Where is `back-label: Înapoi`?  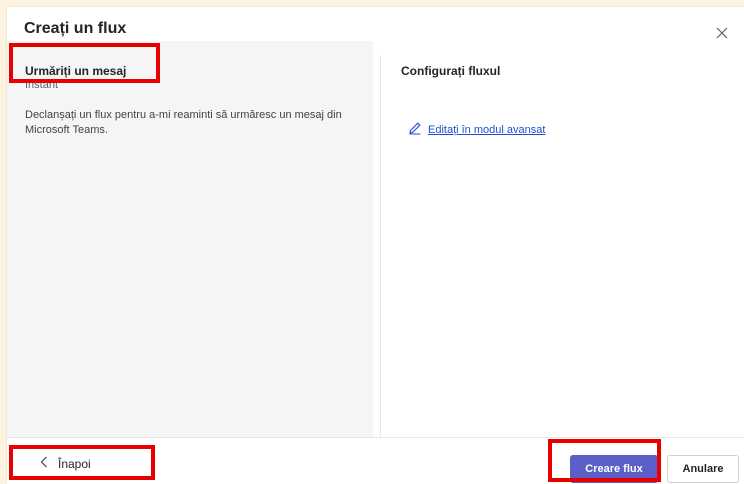
back-label: Înapoi is located at coordinates (74, 463).